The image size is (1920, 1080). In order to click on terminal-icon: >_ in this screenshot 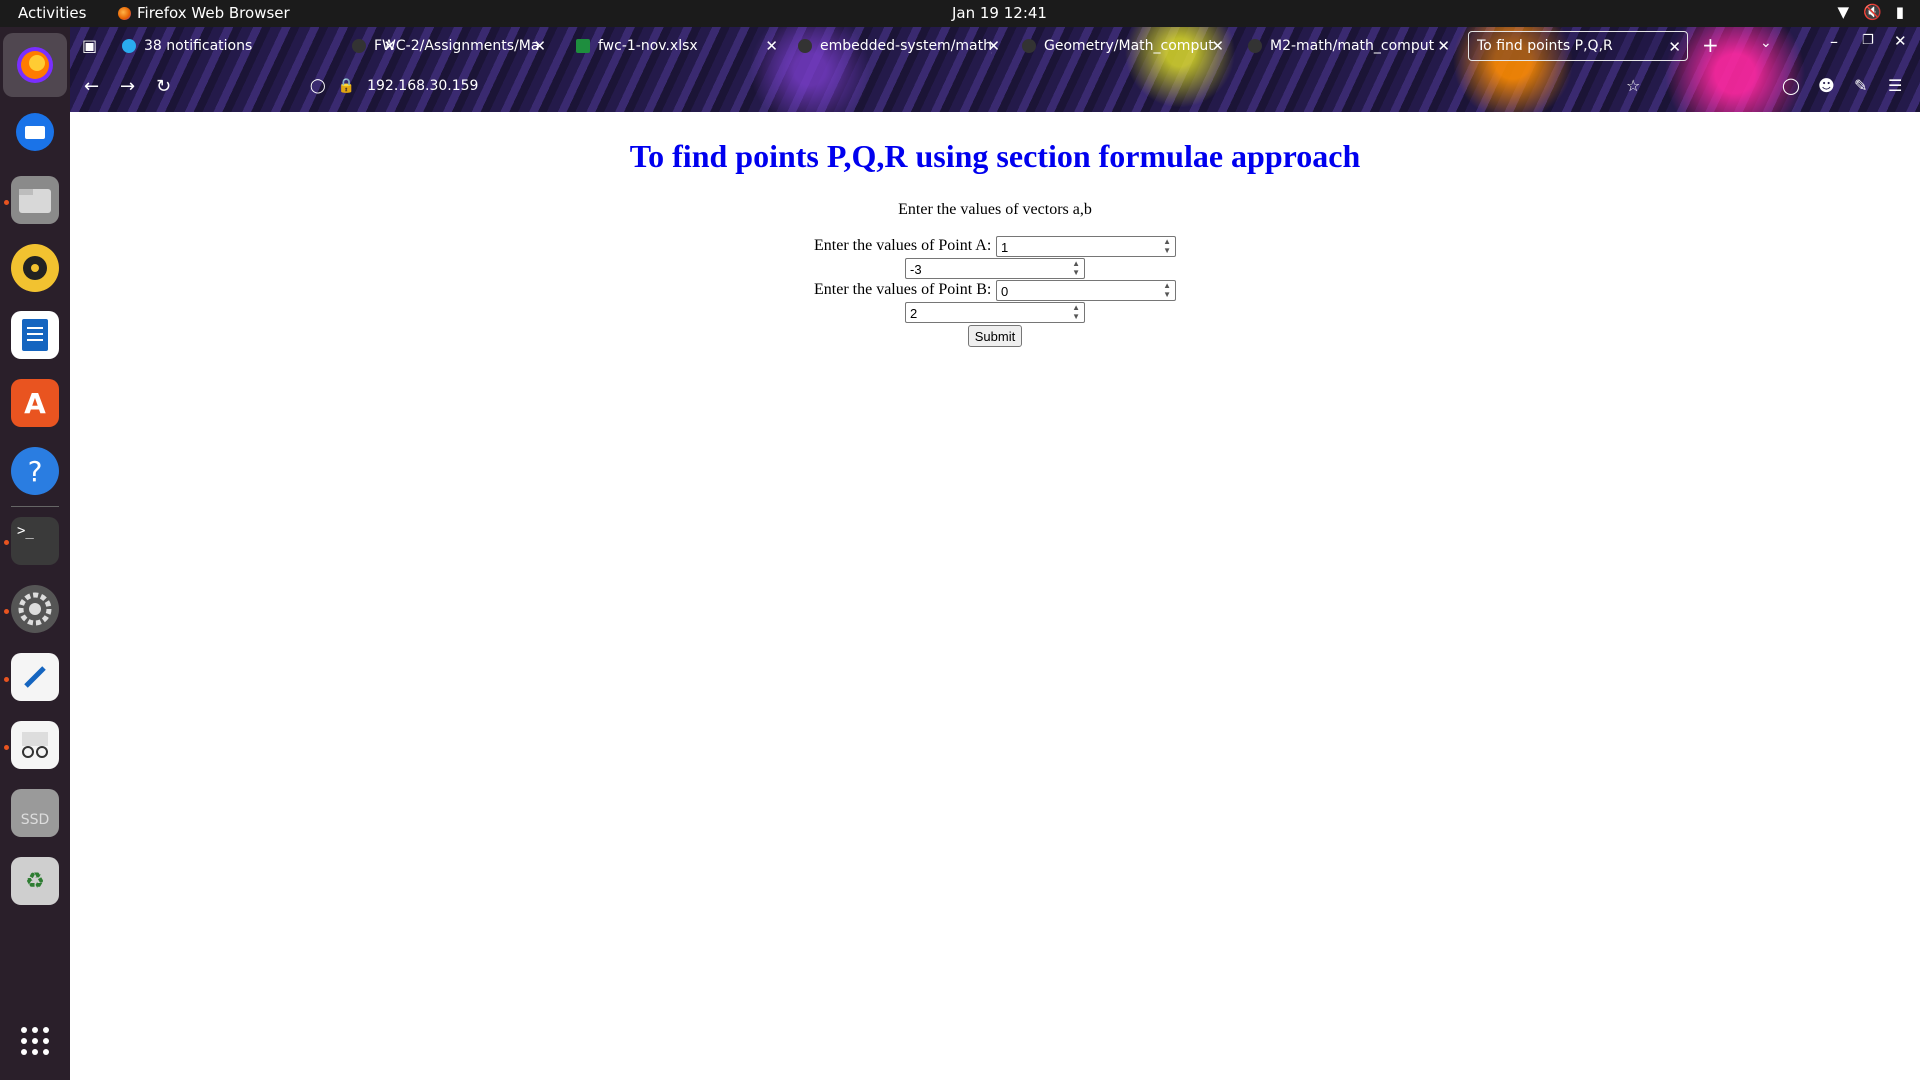, I will do `click(35, 541)`.